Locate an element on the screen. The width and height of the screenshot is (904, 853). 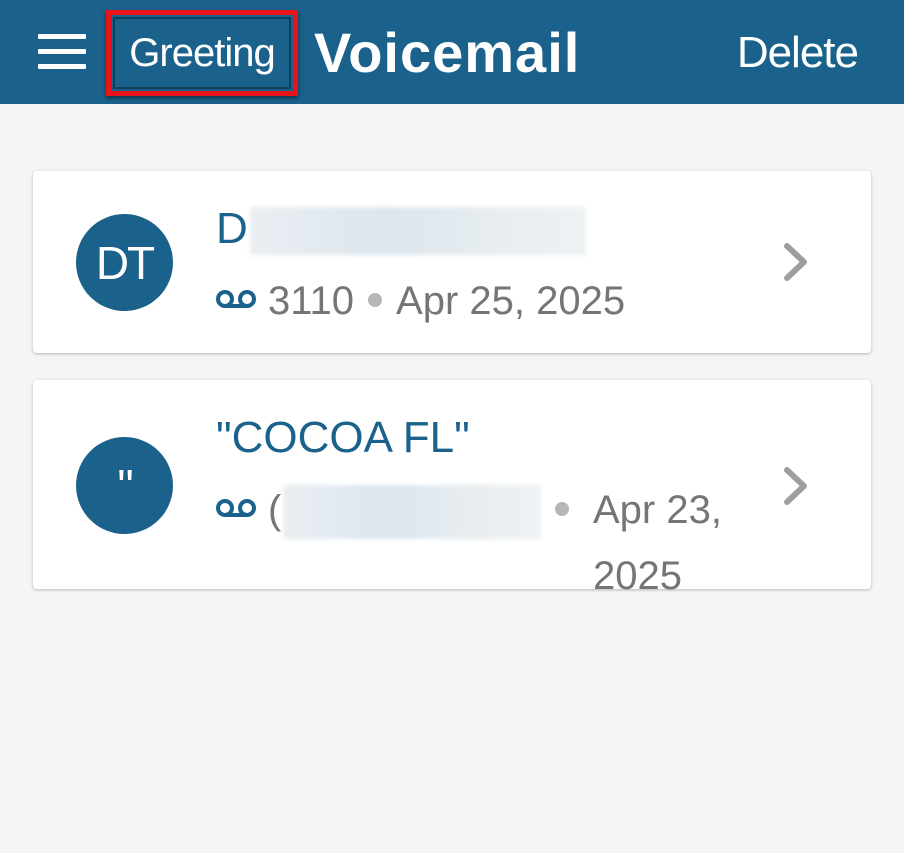
voicemail-date: Apr 23, 2025 is located at coordinates (693, 543).